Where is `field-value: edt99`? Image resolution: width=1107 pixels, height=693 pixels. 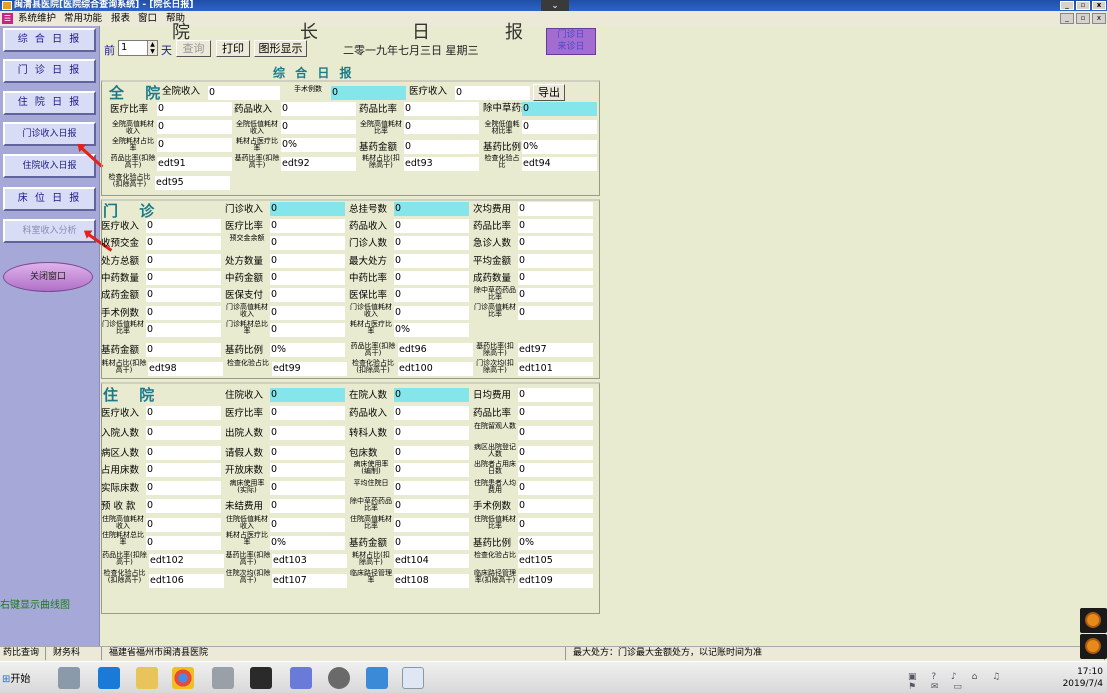
field-value: edt99 is located at coordinates (309, 369).